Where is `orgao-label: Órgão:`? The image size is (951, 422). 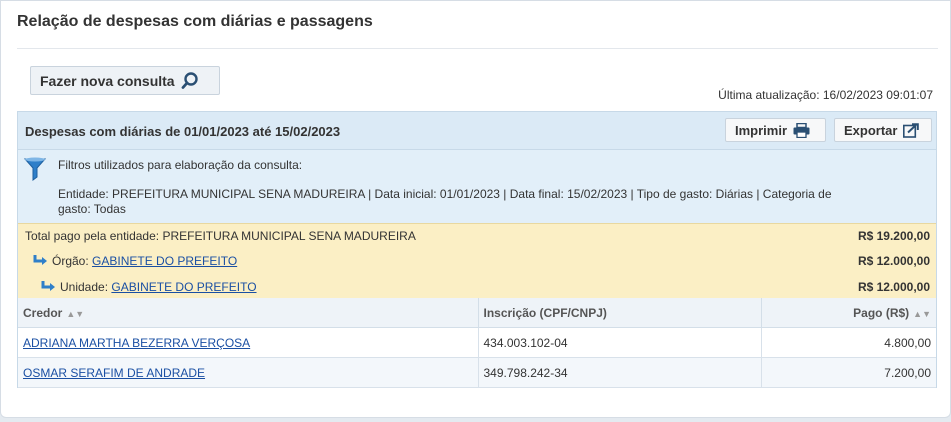 orgao-label: Órgão: is located at coordinates (70, 261).